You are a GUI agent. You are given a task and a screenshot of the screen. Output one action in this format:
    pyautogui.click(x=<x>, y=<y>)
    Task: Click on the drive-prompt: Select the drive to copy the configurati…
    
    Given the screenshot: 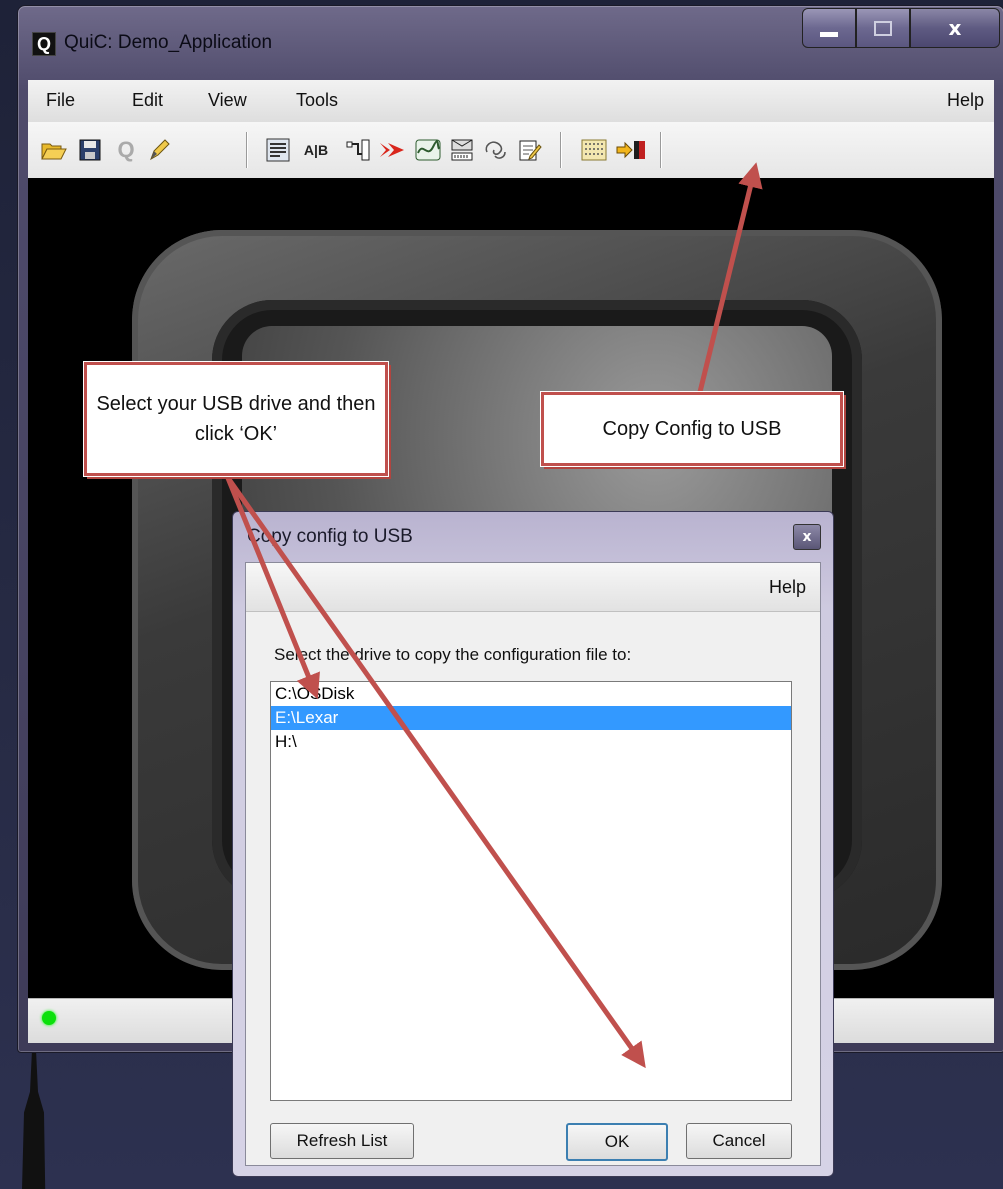 What is the action you would take?
    pyautogui.click(x=453, y=654)
    